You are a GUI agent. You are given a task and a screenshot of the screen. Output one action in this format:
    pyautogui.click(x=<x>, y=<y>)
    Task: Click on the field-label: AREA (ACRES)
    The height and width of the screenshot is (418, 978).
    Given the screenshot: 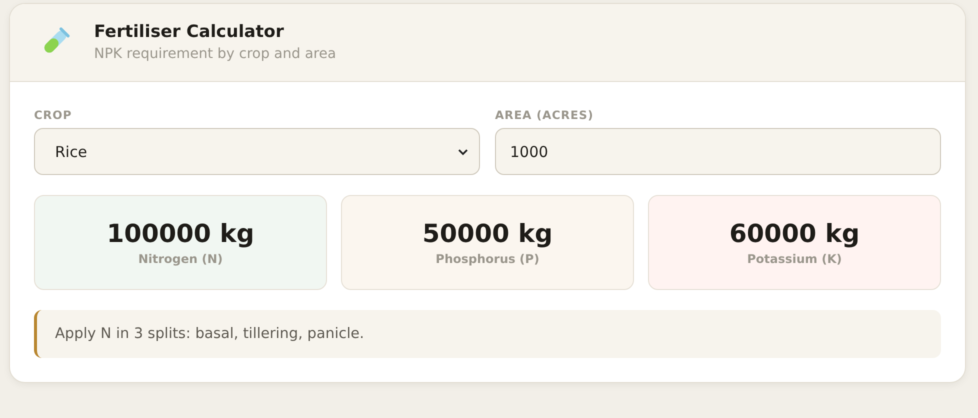 What is the action you would take?
    pyautogui.click(x=545, y=115)
    